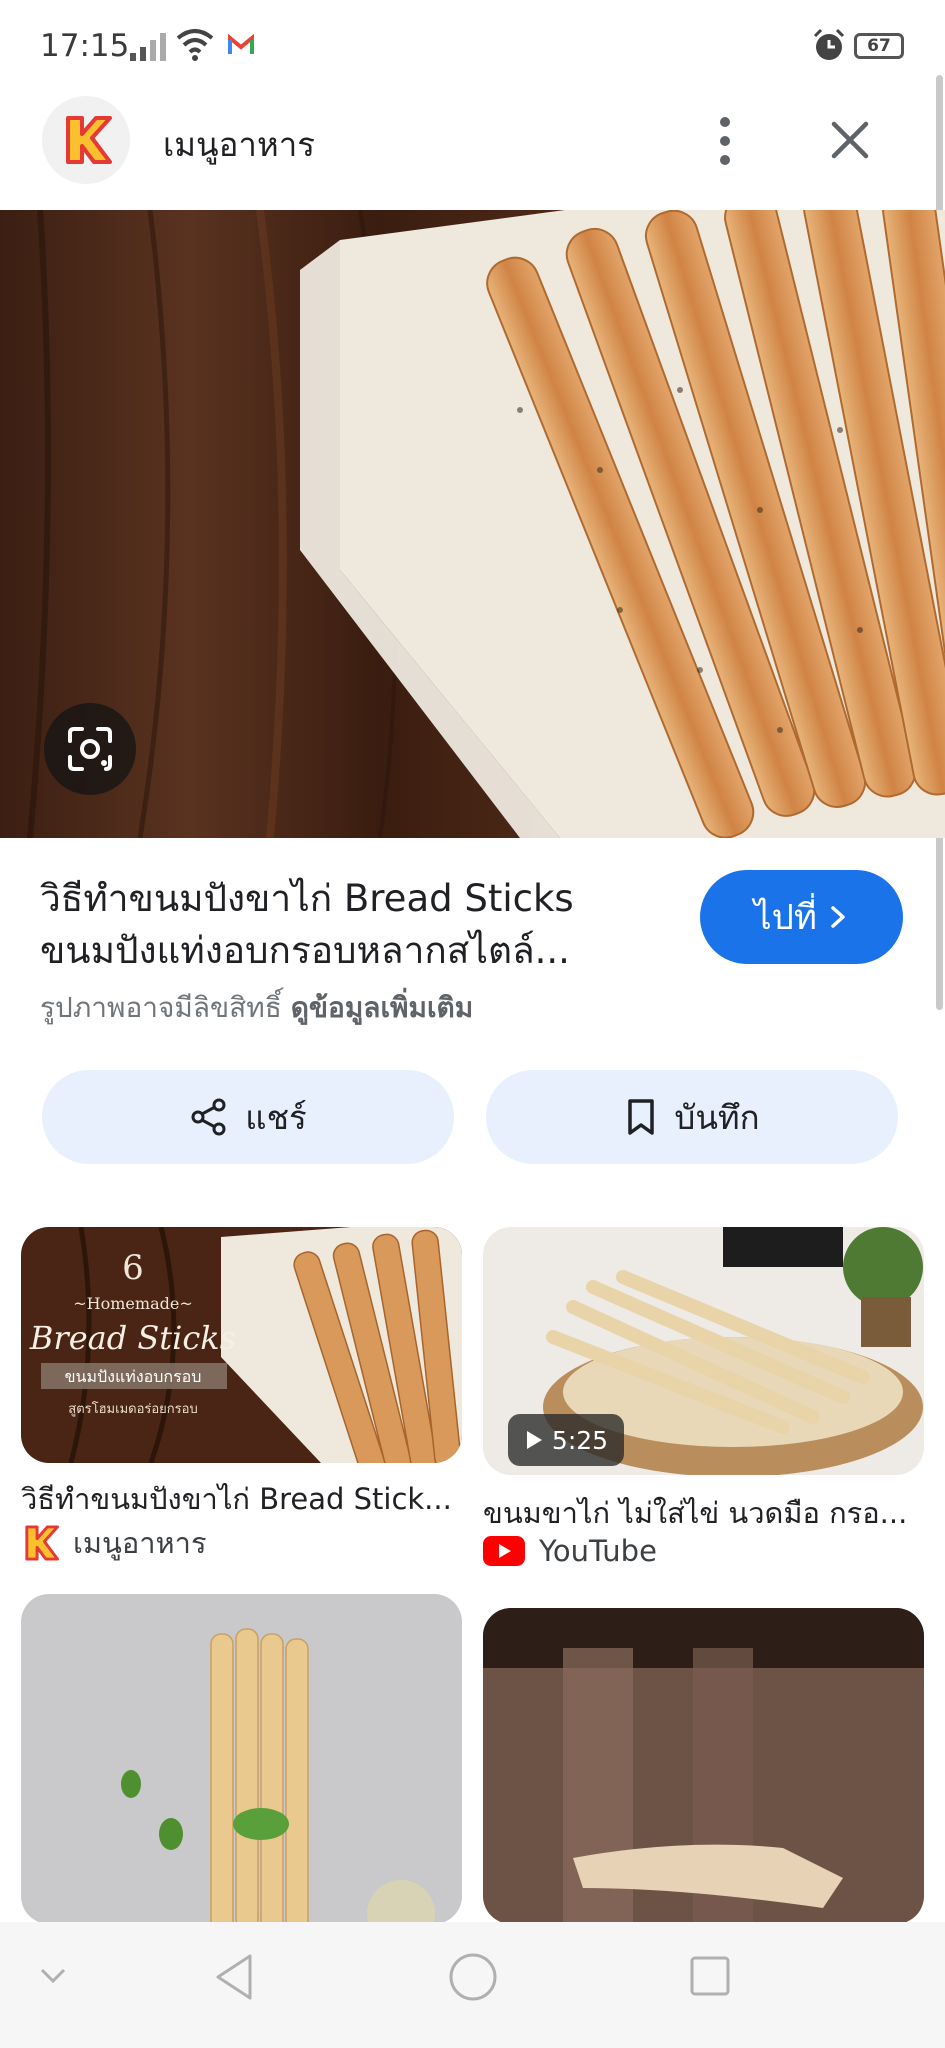 This screenshot has height=2048, width=945. I want to click on chevron-down-icon, so click(53, 1976).